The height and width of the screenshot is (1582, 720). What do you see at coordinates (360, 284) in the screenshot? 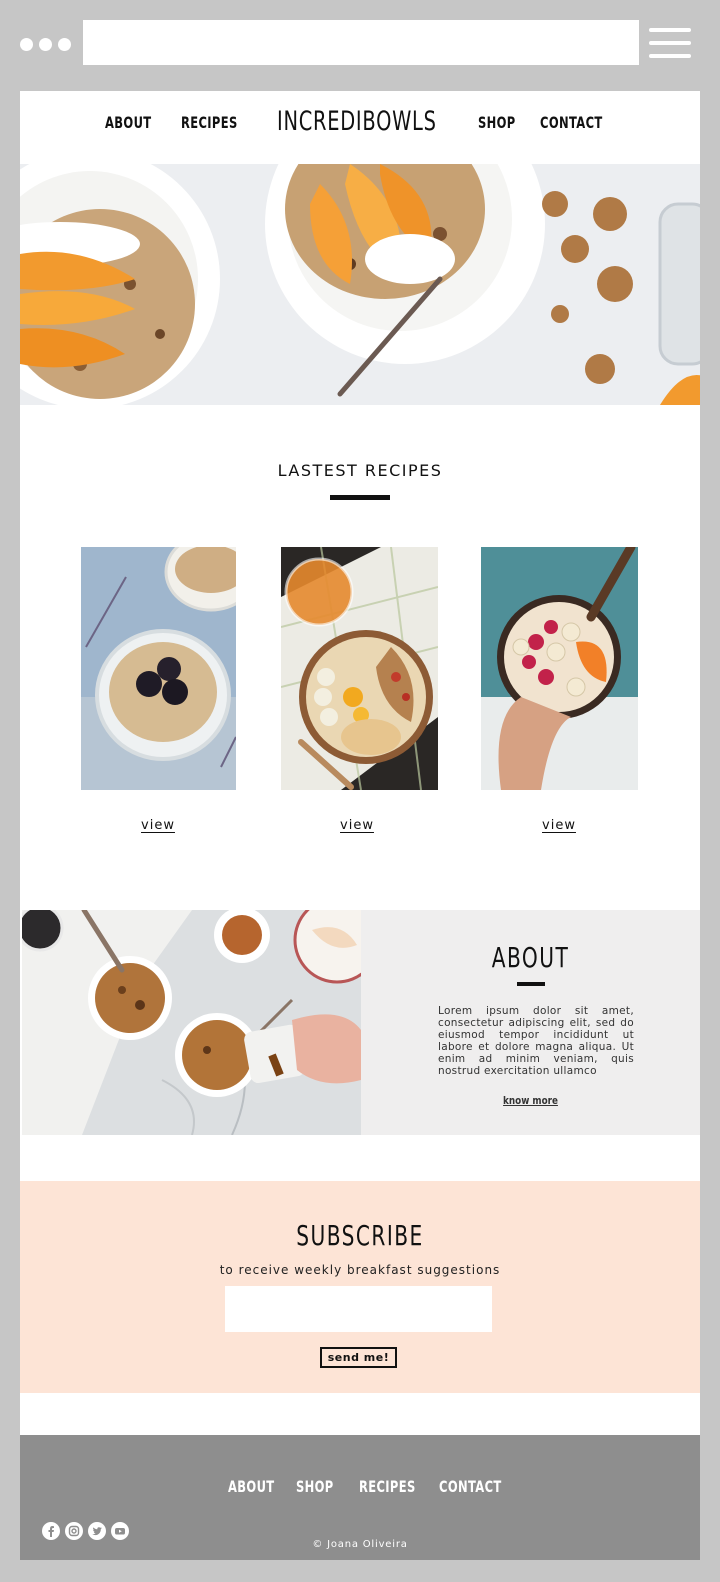
I see `hero-image` at bounding box center [360, 284].